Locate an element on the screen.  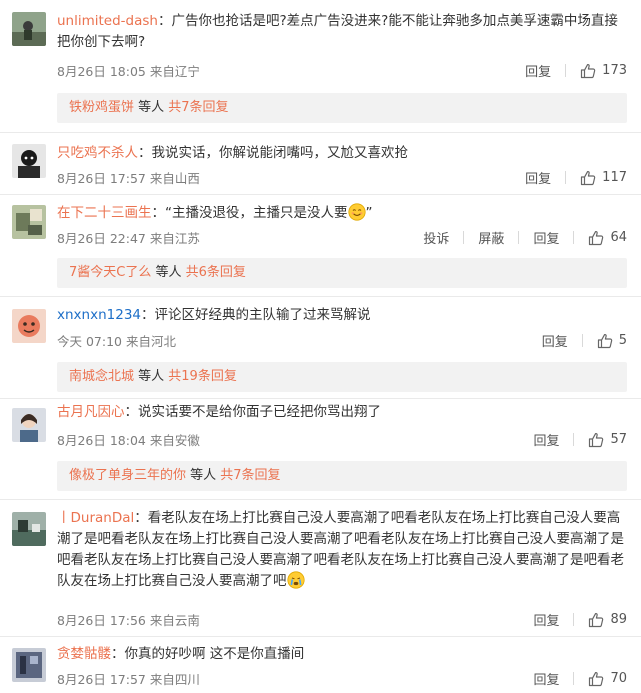
comment-meta: 8月26日 17:57 来自山西 is located at coordinates (128, 178).